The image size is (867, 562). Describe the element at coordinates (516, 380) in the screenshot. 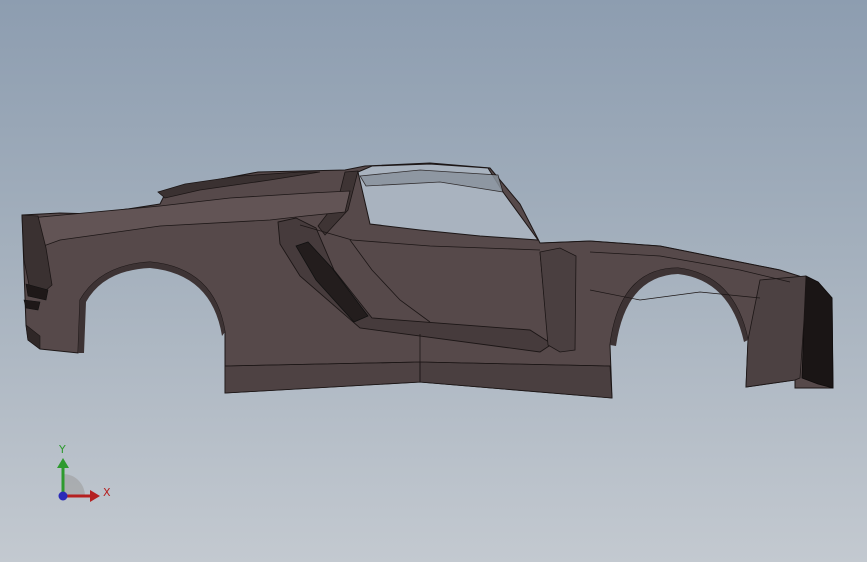

I see `lower-skirt-right` at that location.